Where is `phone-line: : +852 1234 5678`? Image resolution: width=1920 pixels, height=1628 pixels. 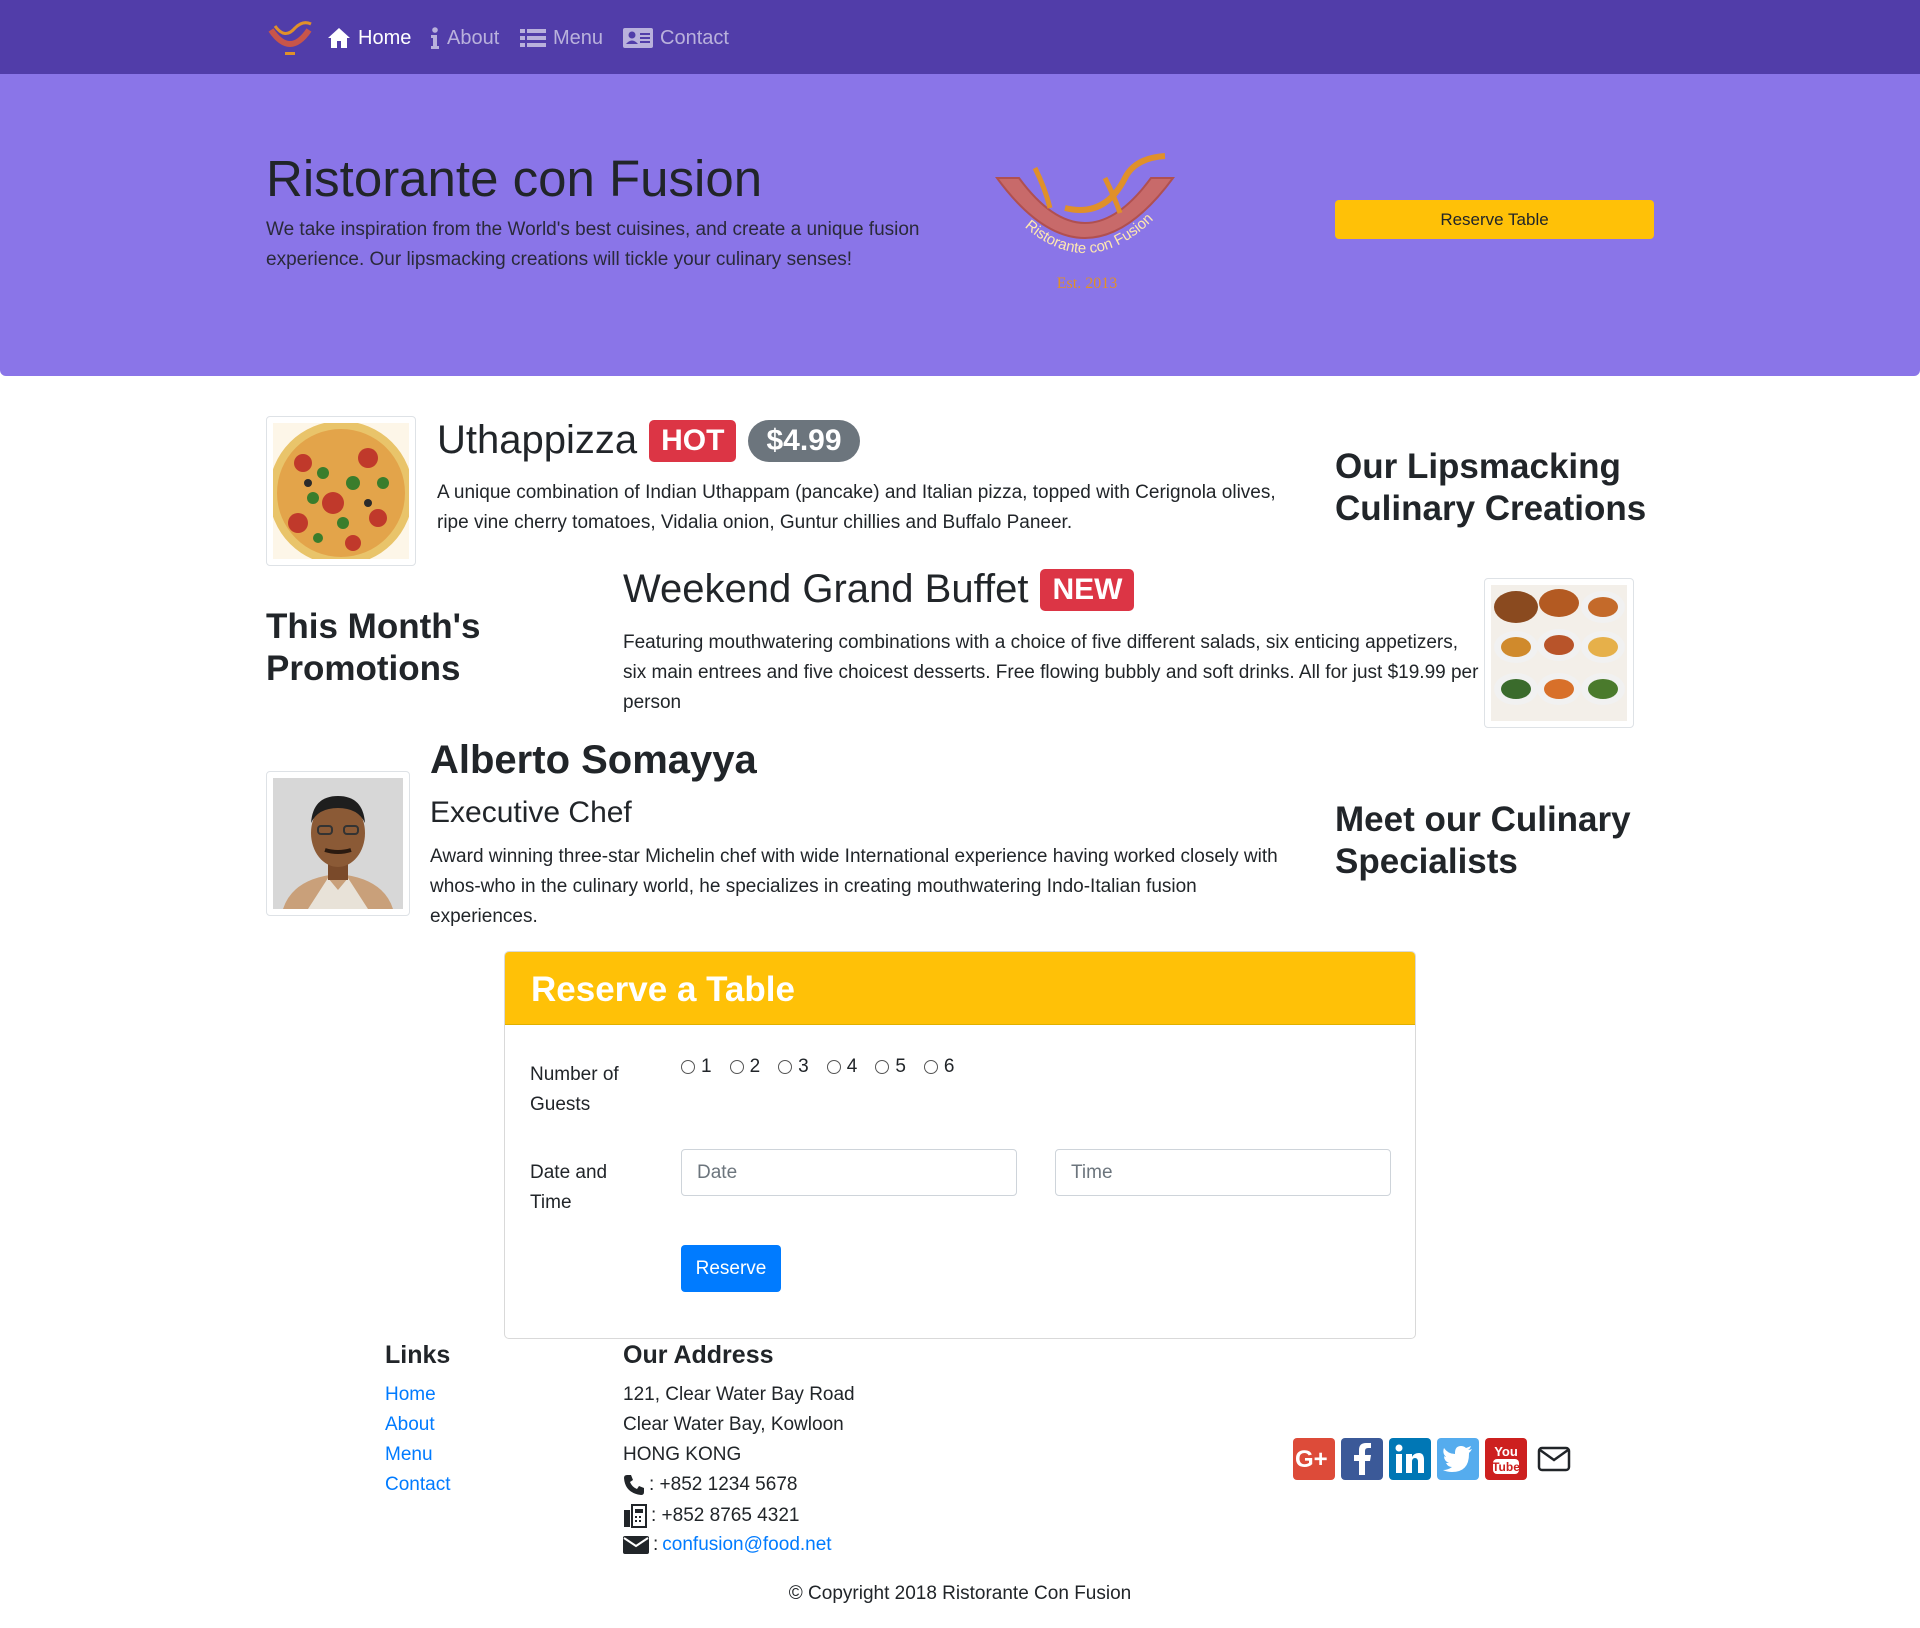
phone-line: : +852 1234 5678 is located at coordinates (710, 1485).